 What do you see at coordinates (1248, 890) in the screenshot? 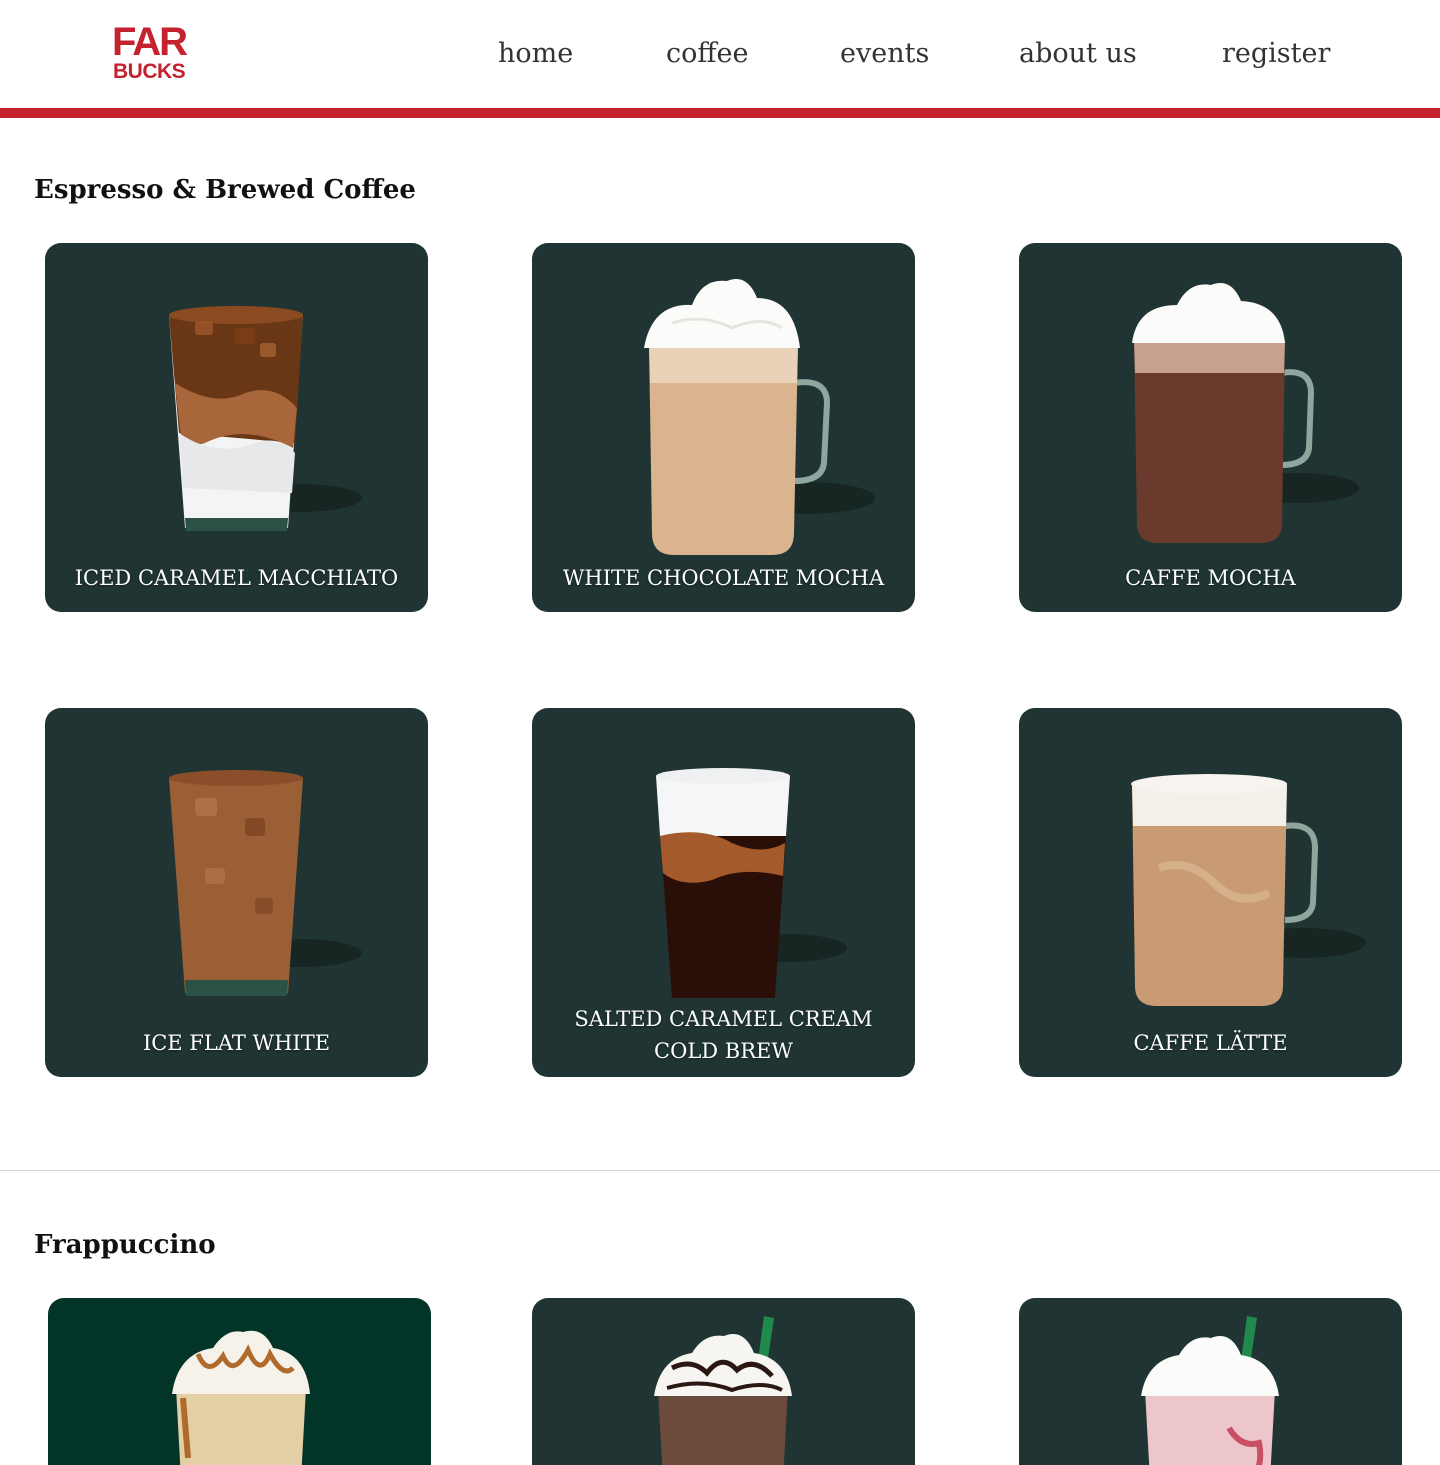
I see `latte-mug-icon` at bounding box center [1248, 890].